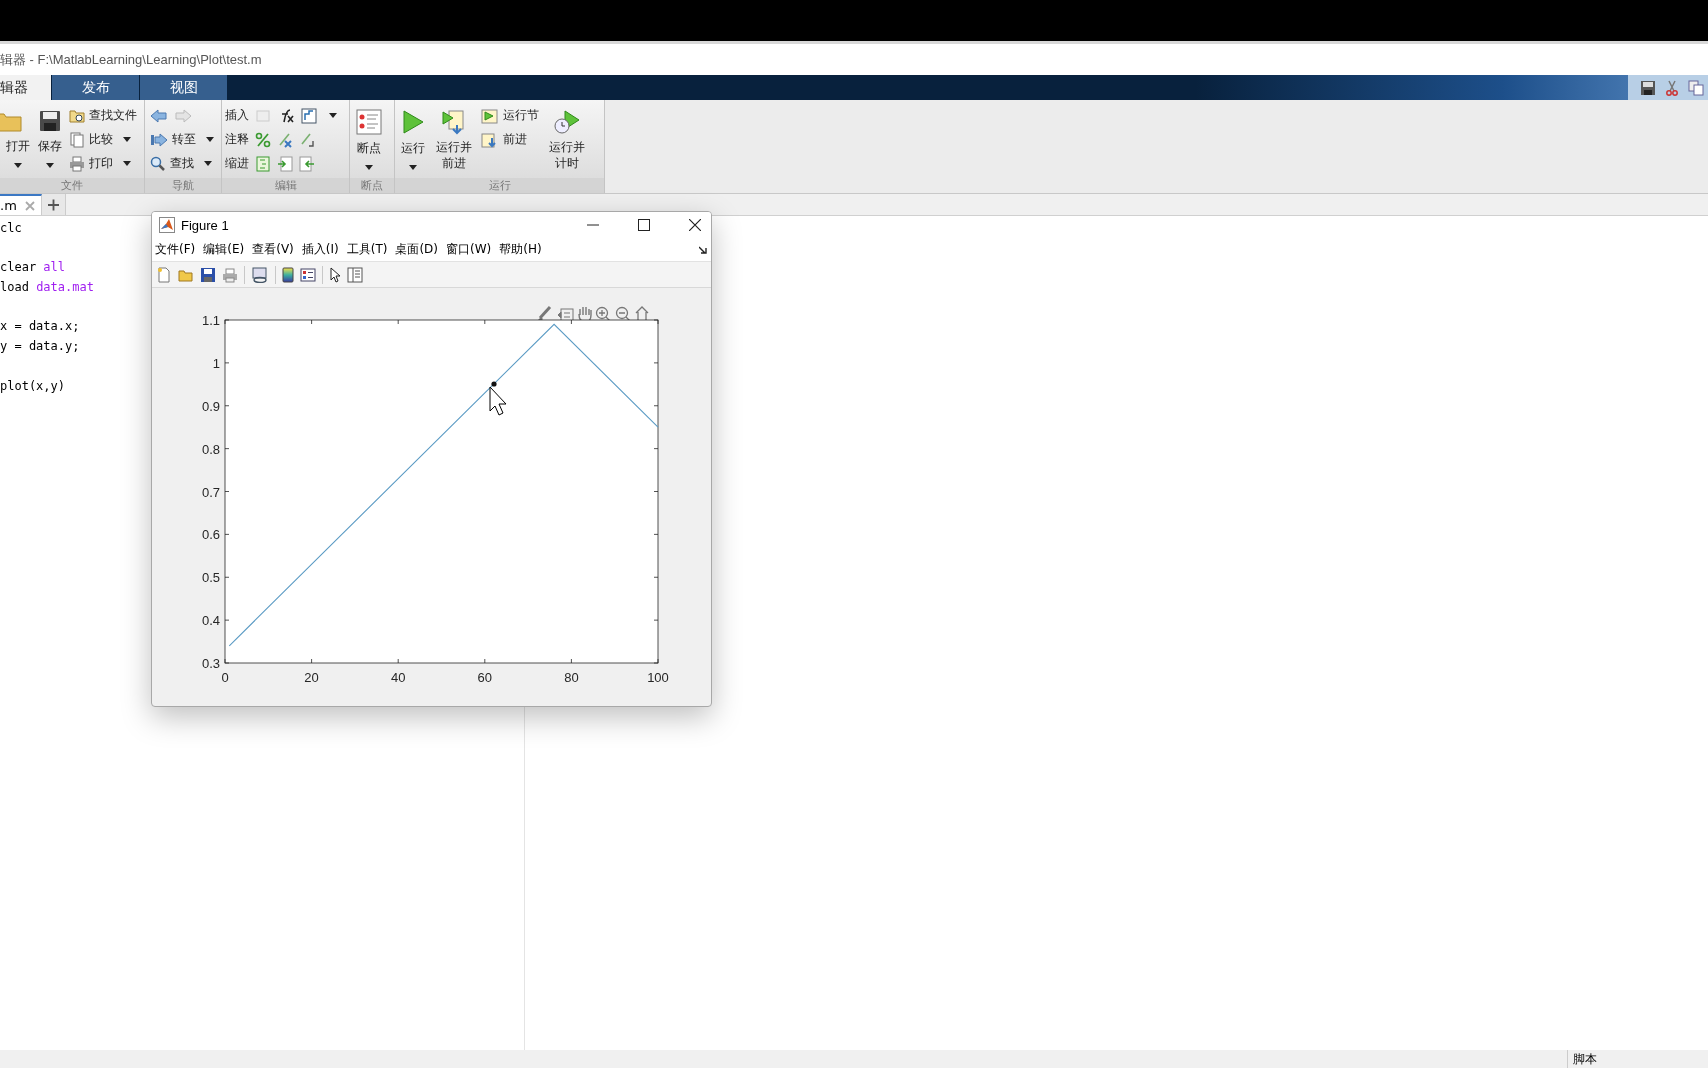 The height and width of the screenshot is (1068, 1708). What do you see at coordinates (210, 663) in the screenshot?
I see `tick-label: 0.3` at bounding box center [210, 663].